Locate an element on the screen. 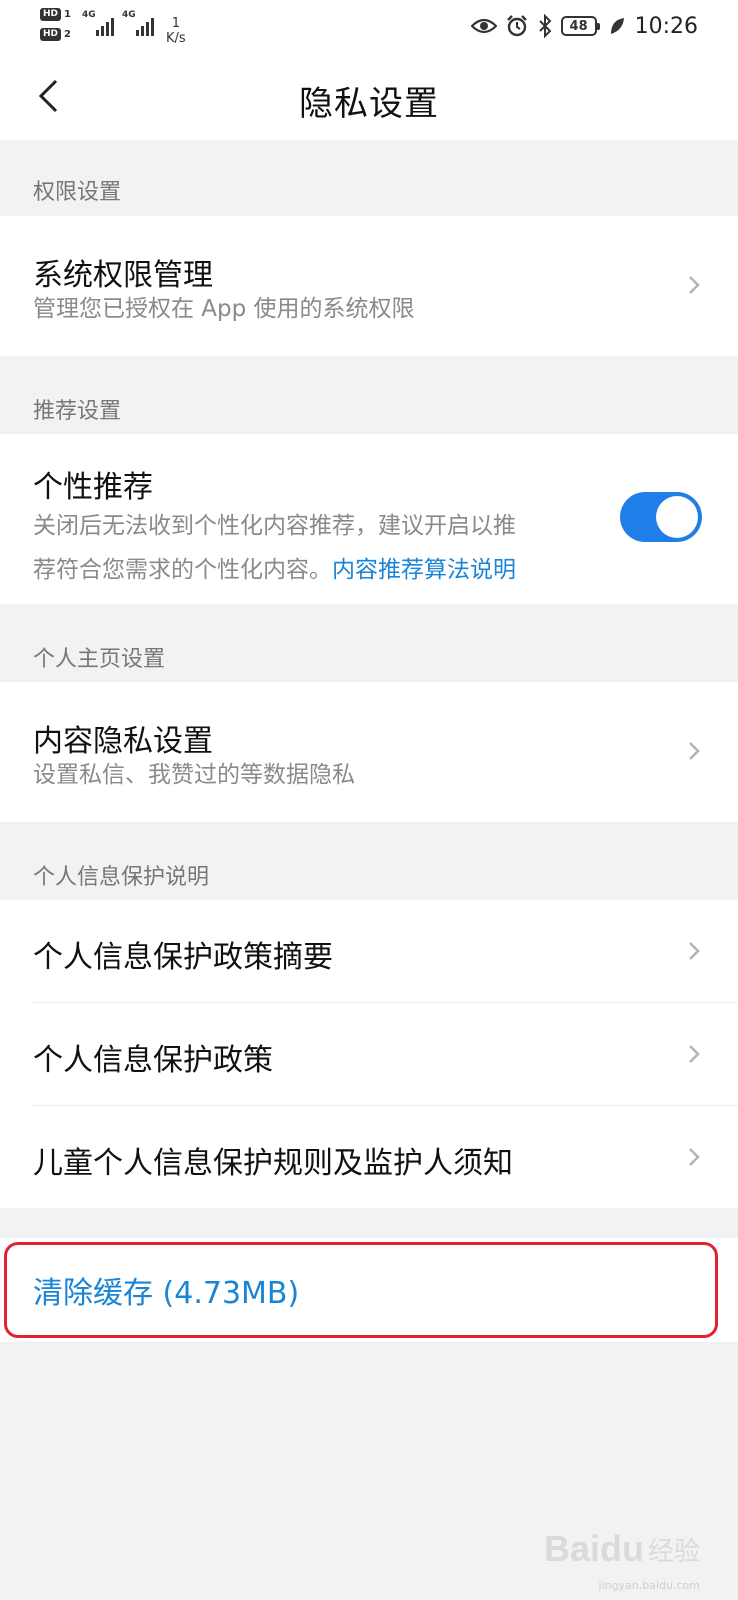 The height and width of the screenshot is (1600, 738). row-title: 个人信息保护政策 is located at coordinates (153, 1060).